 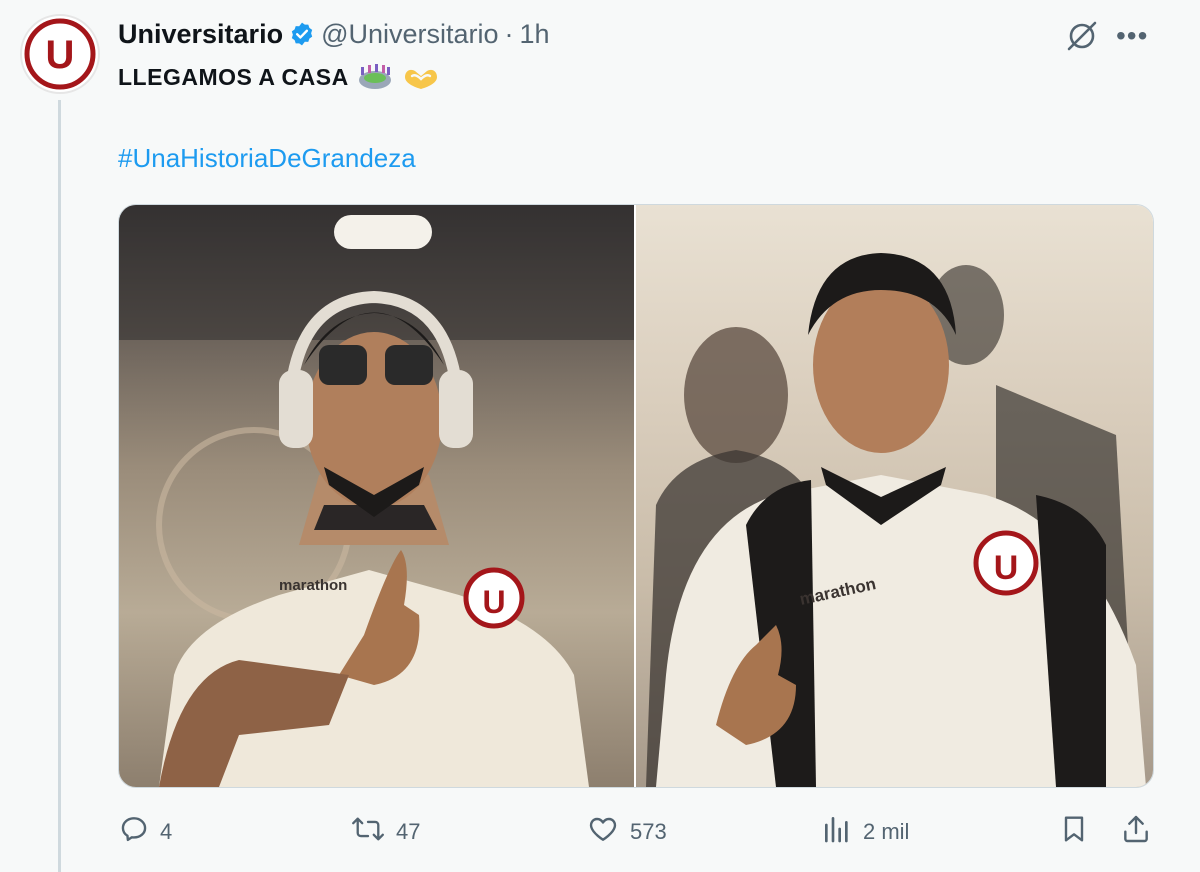 I want to click on avatar-letter: U, so click(x=60, y=55).